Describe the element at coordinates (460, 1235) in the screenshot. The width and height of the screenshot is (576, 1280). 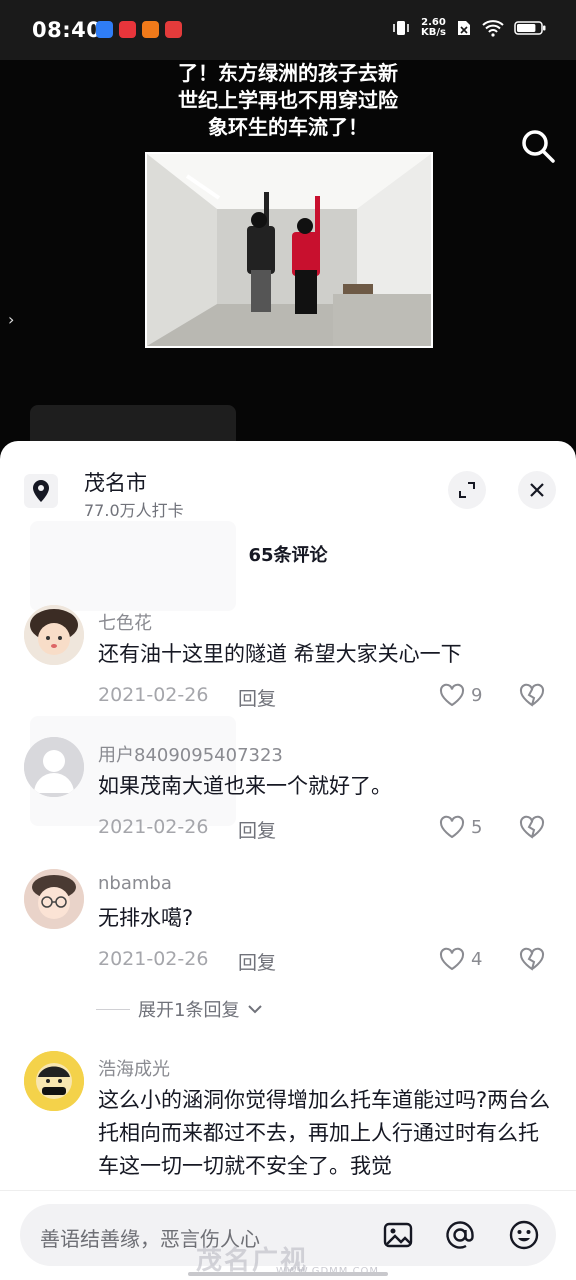
I see `at-mention-icon` at that location.